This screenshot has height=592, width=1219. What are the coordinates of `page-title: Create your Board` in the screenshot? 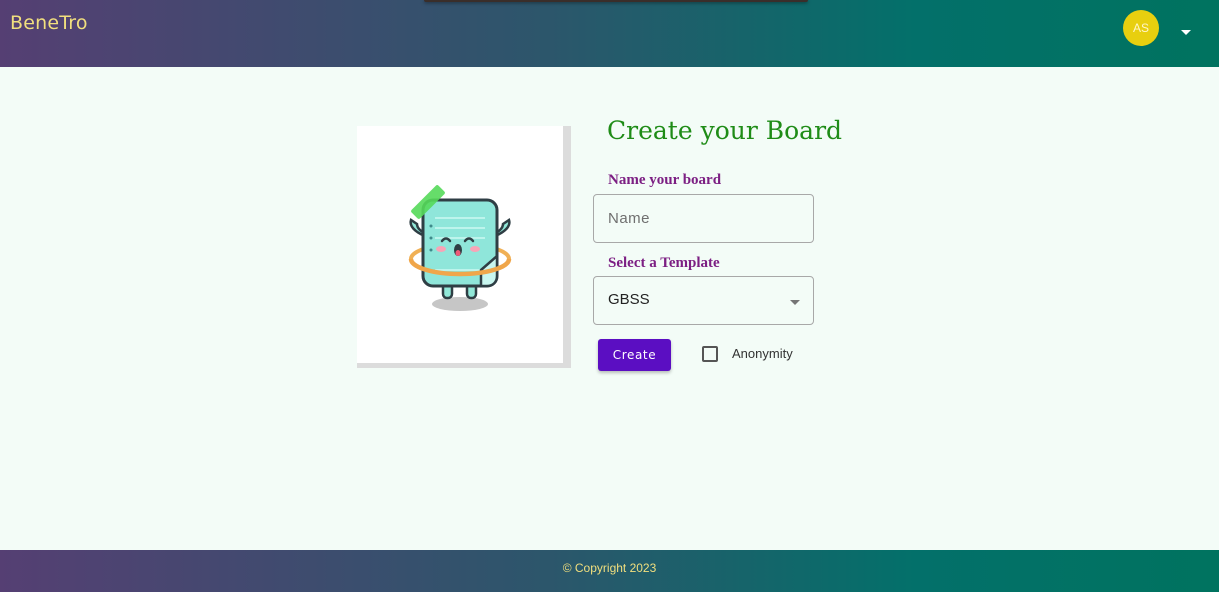 It's located at (725, 130).